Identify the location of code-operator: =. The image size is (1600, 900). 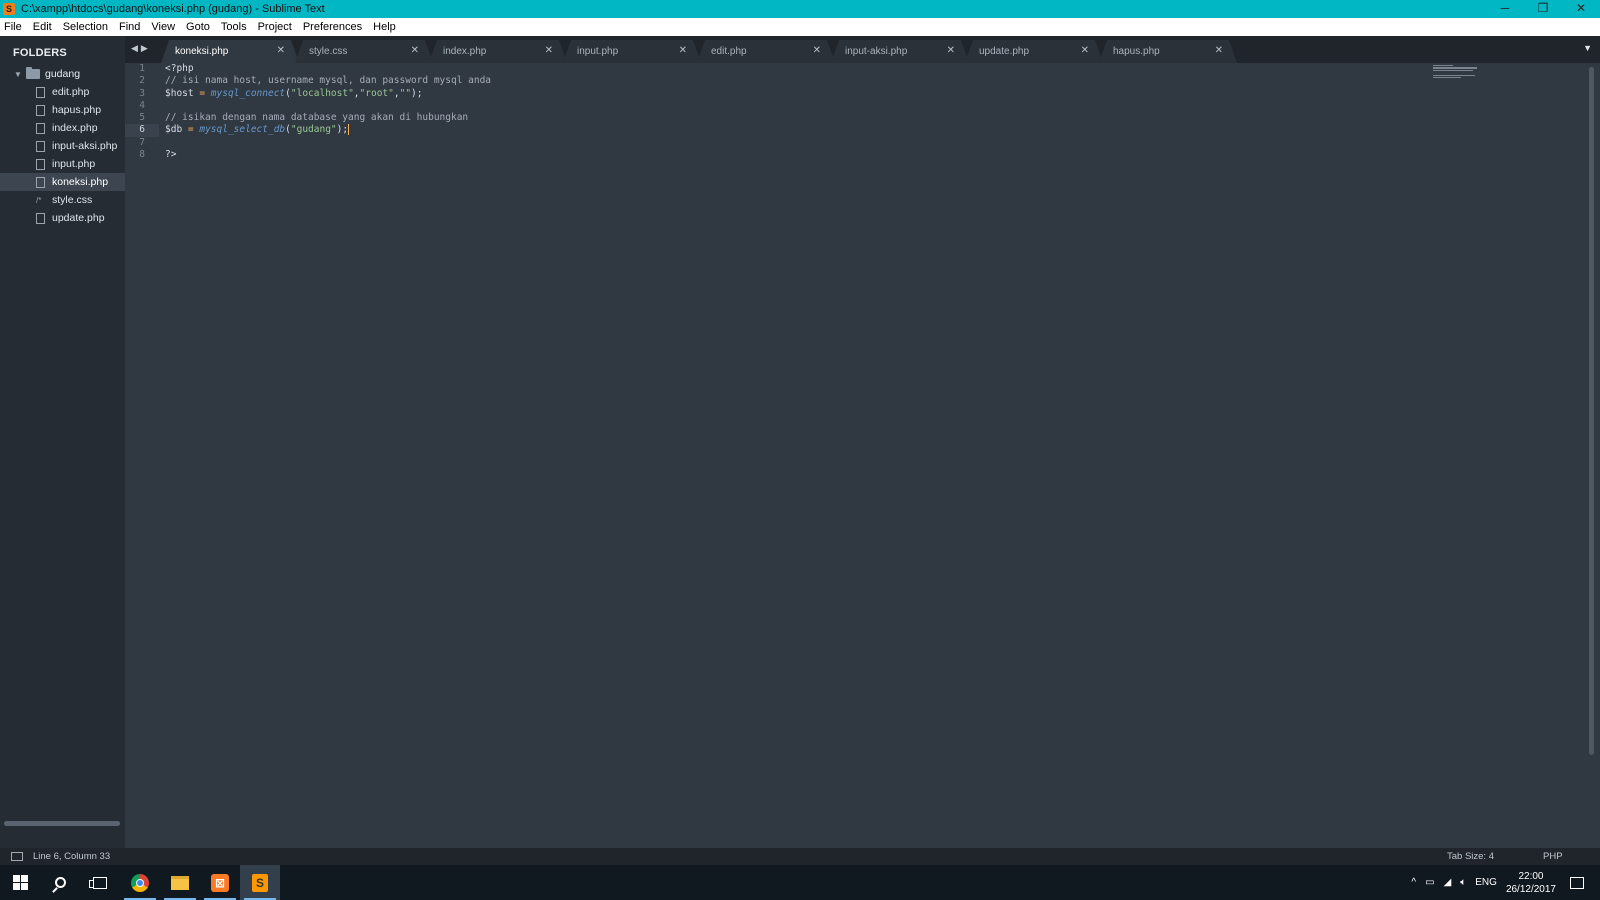
(202, 93).